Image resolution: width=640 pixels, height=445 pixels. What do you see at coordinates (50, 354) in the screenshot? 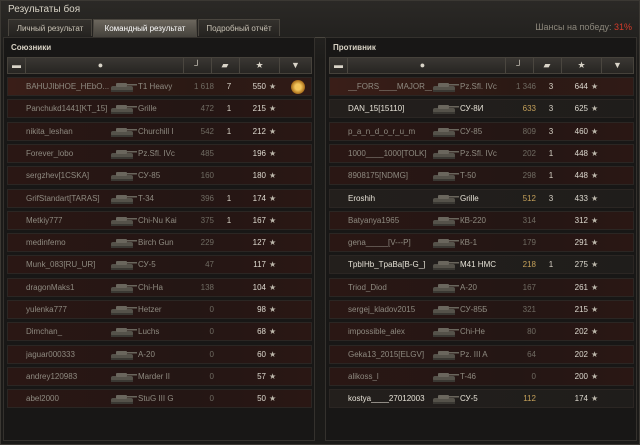
I see `player-name: jaguar000333` at bounding box center [50, 354].